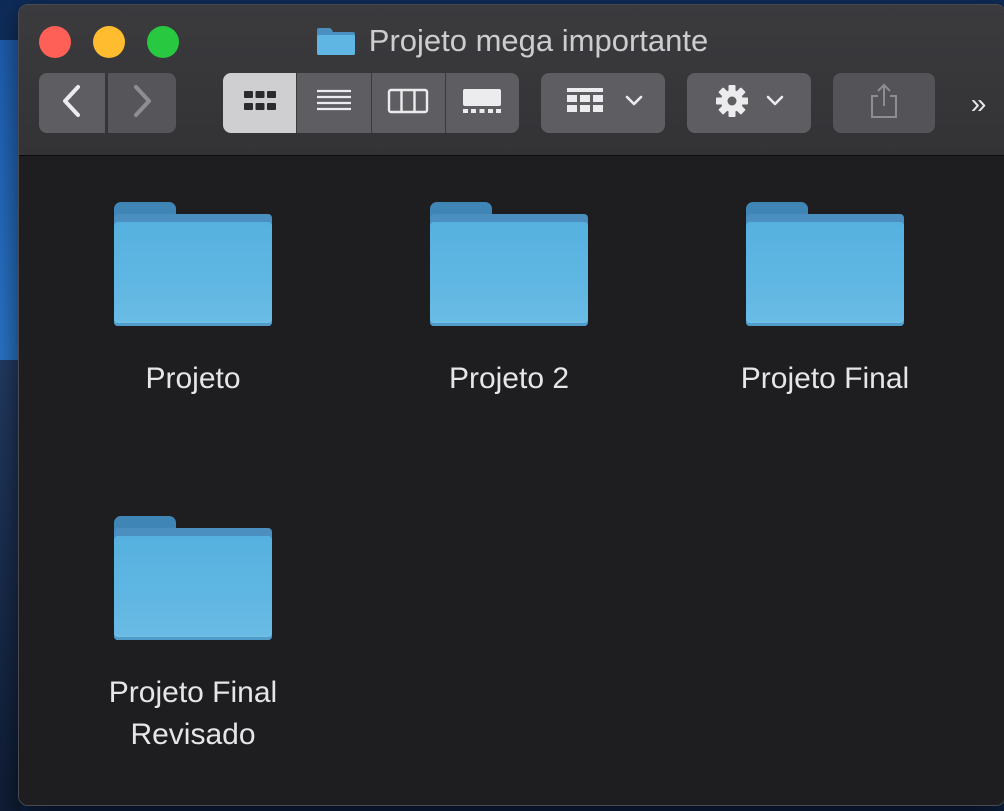 The width and height of the screenshot is (1004, 811). I want to click on window-title: Projeto mega importante, so click(511, 41).